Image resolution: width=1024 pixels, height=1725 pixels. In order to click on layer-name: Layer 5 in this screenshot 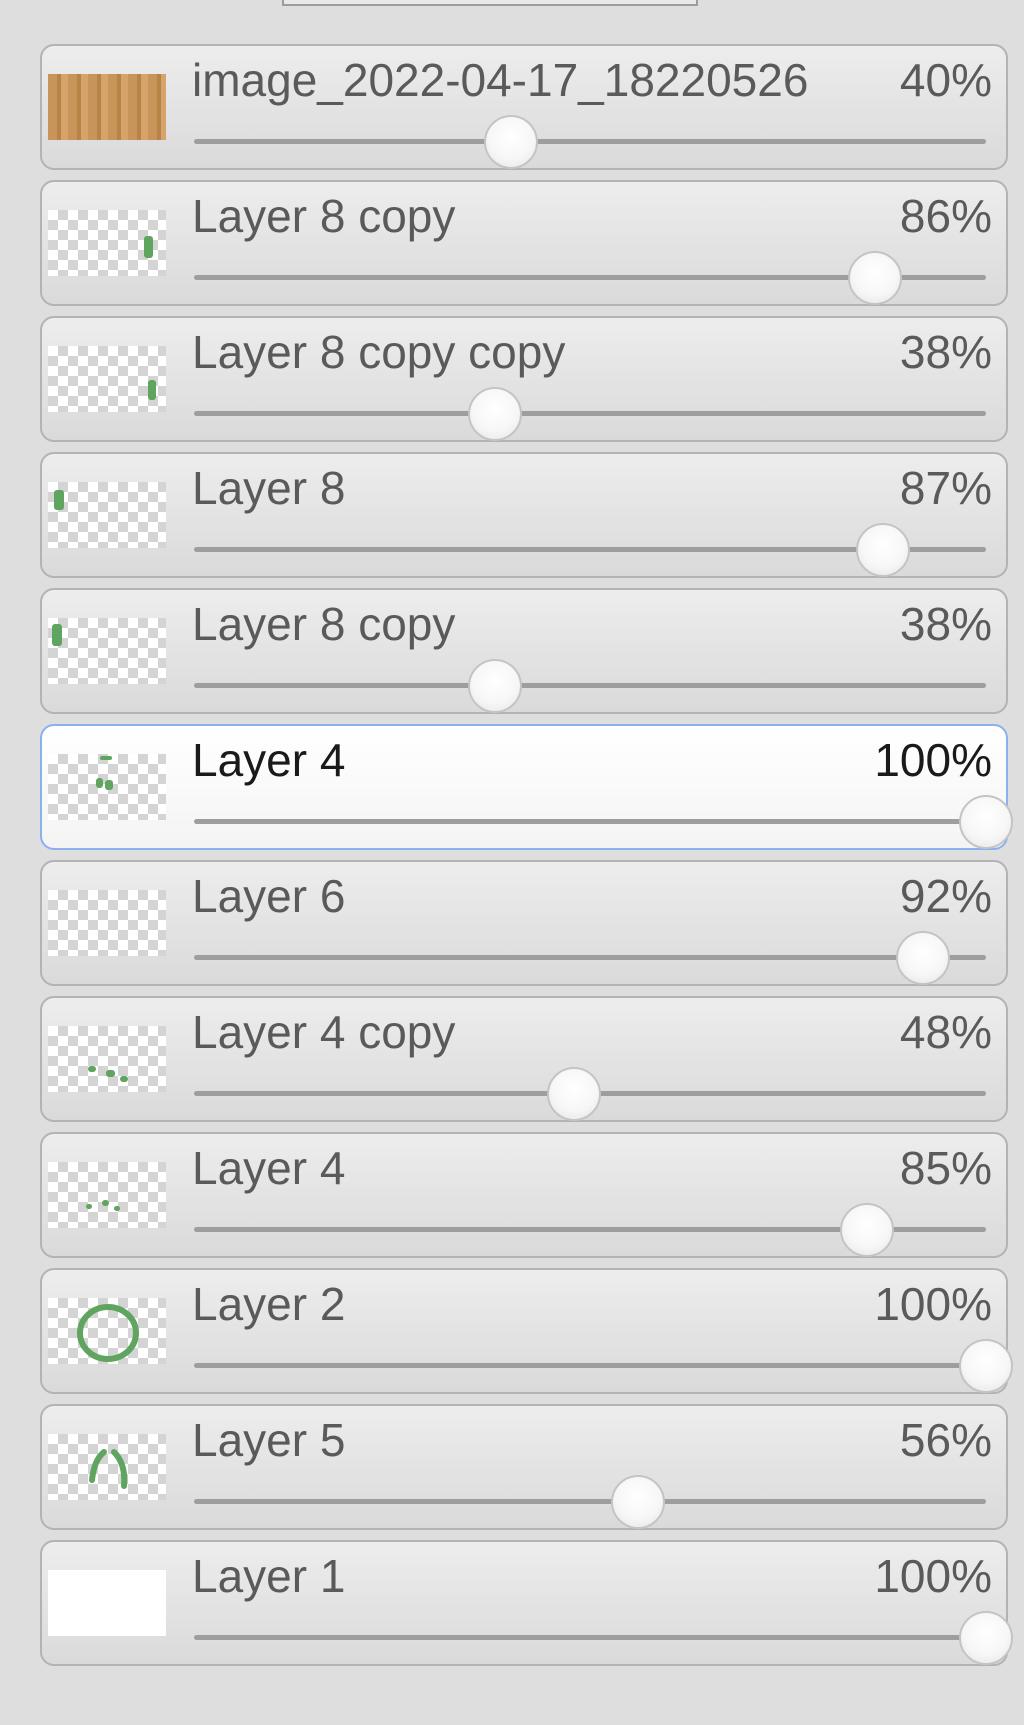, I will do `click(269, 1440)`.